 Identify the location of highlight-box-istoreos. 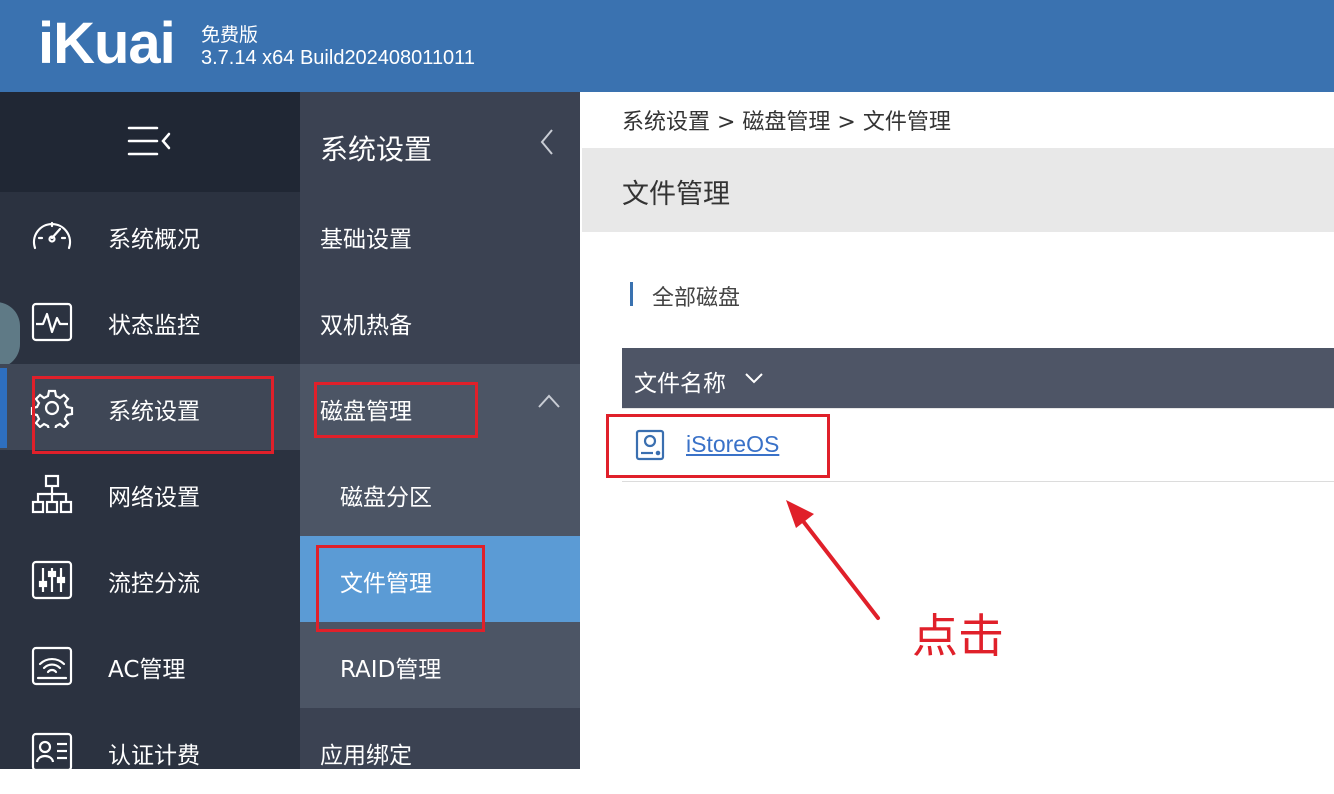
(718, 446).